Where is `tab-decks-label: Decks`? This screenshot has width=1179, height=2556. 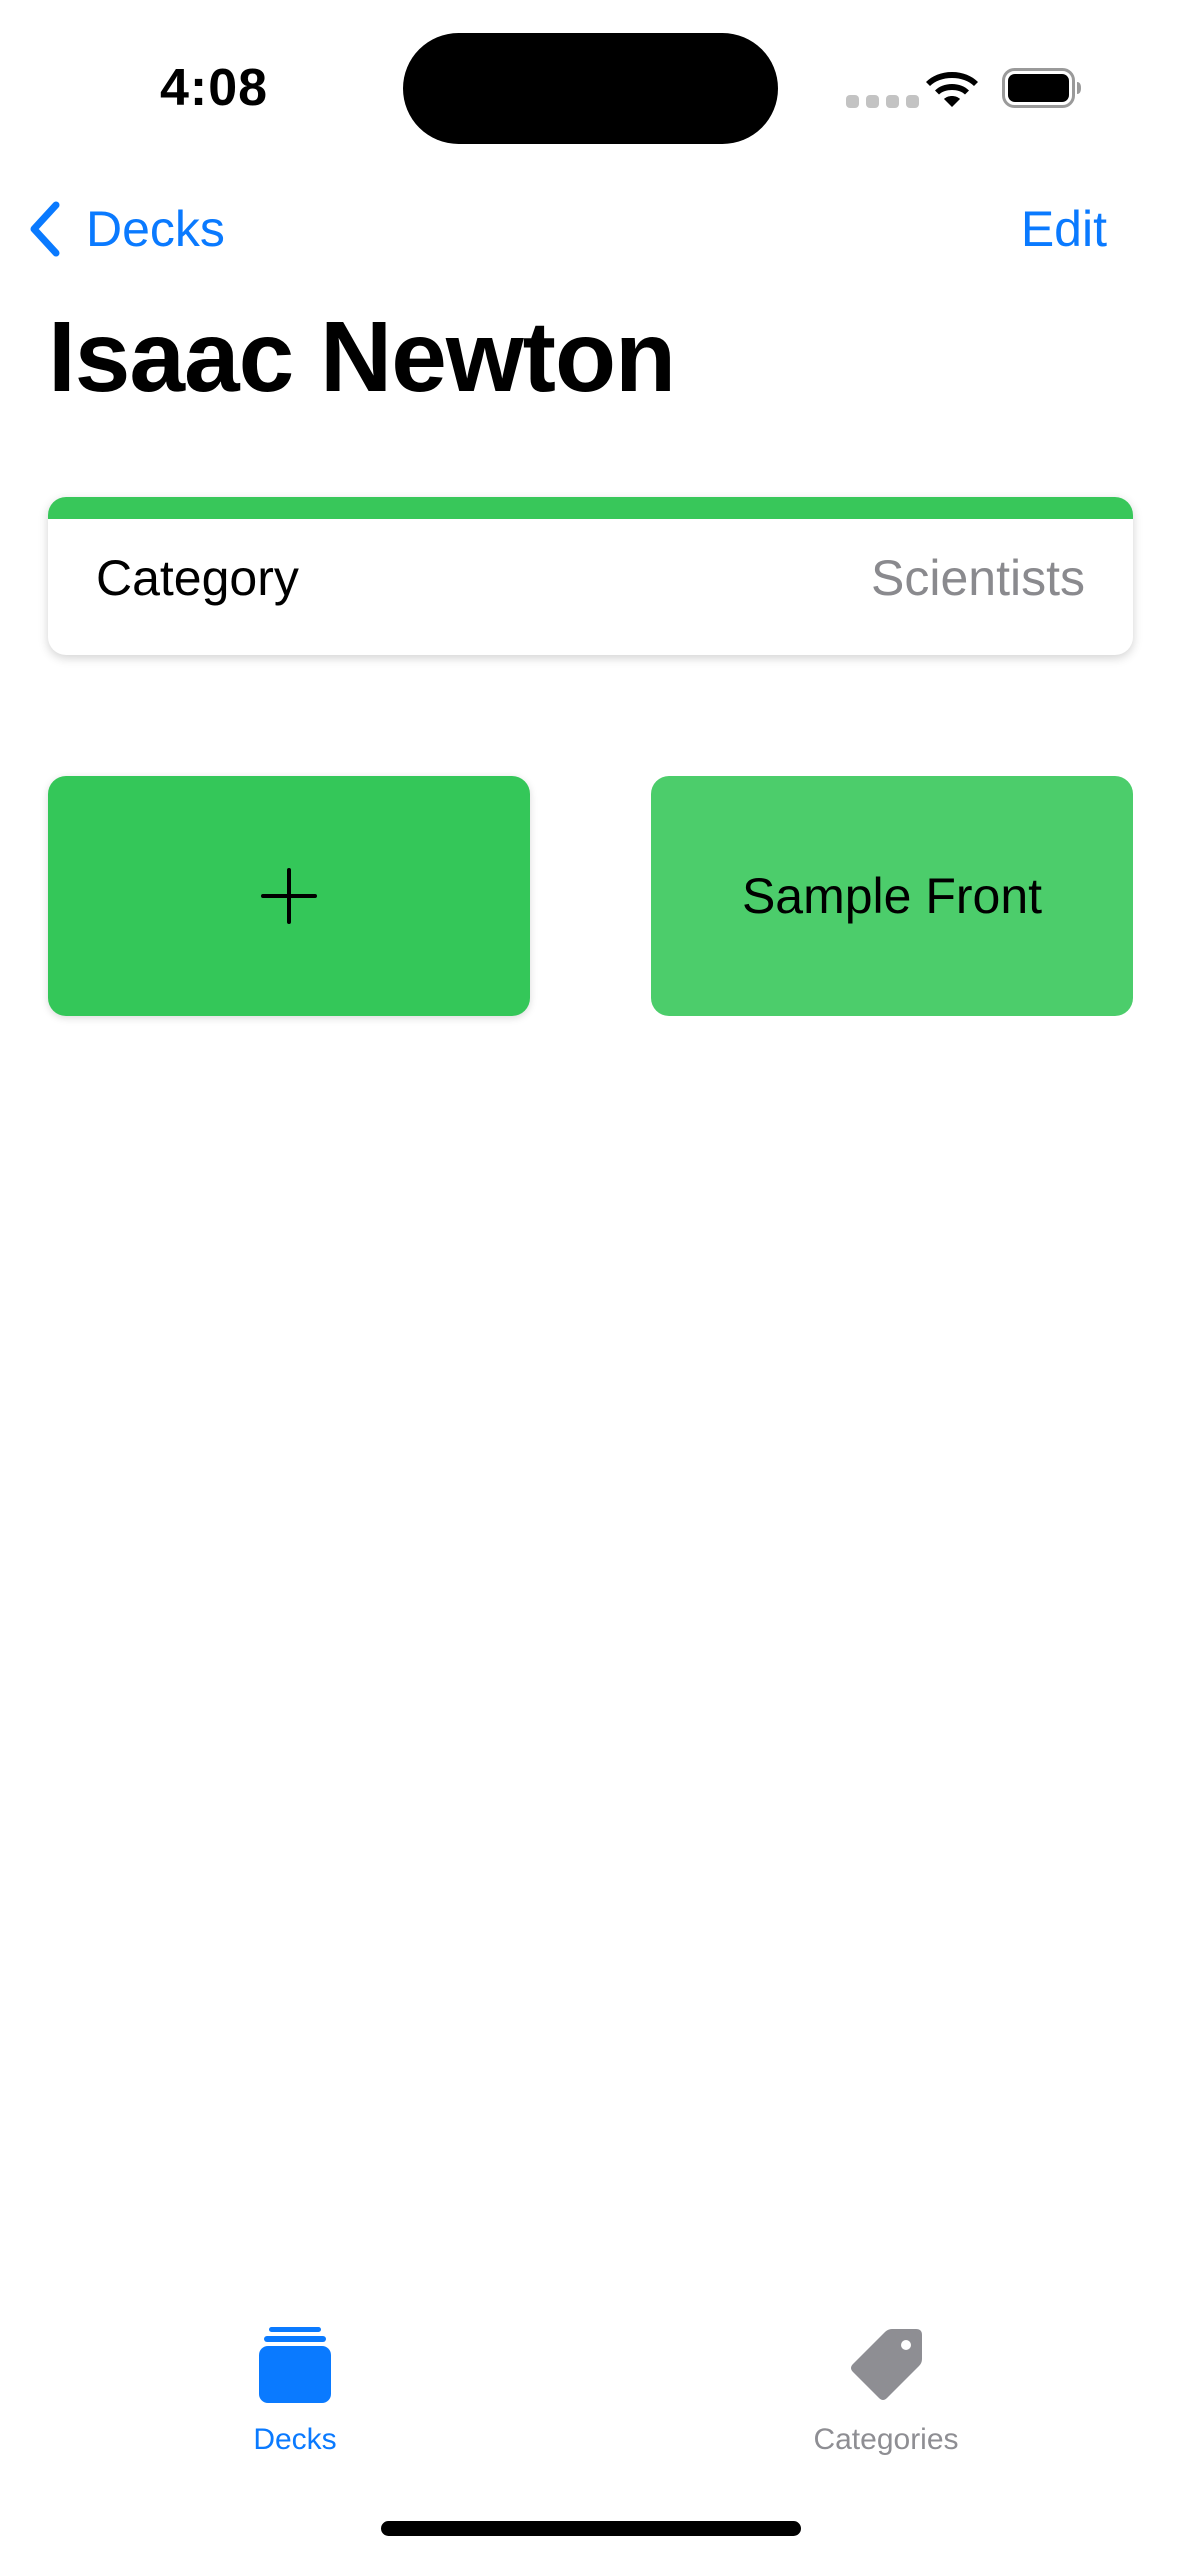
tab-decks-label: Decks is located at coordinates (295, 2439).